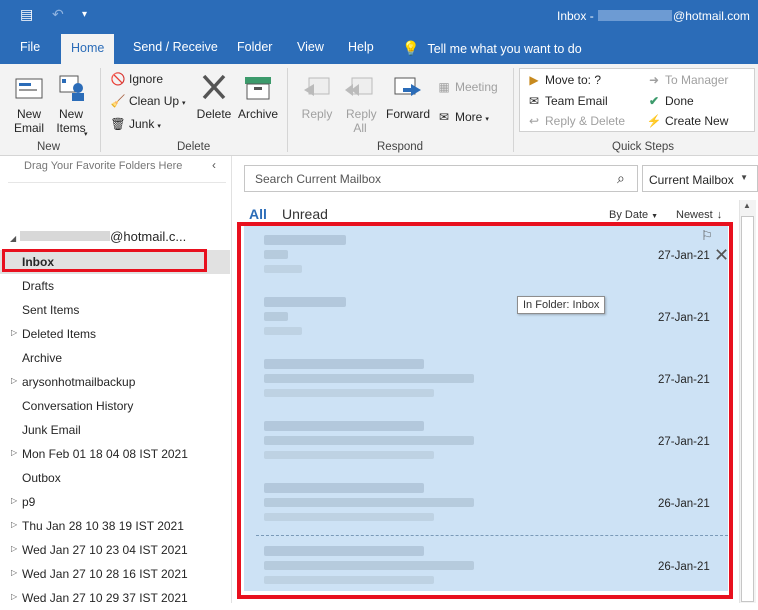  Describe the element at coordinates (561, 305) in the screenshot. I see `folder-tooltip: In Folder: Inbox` at that location.